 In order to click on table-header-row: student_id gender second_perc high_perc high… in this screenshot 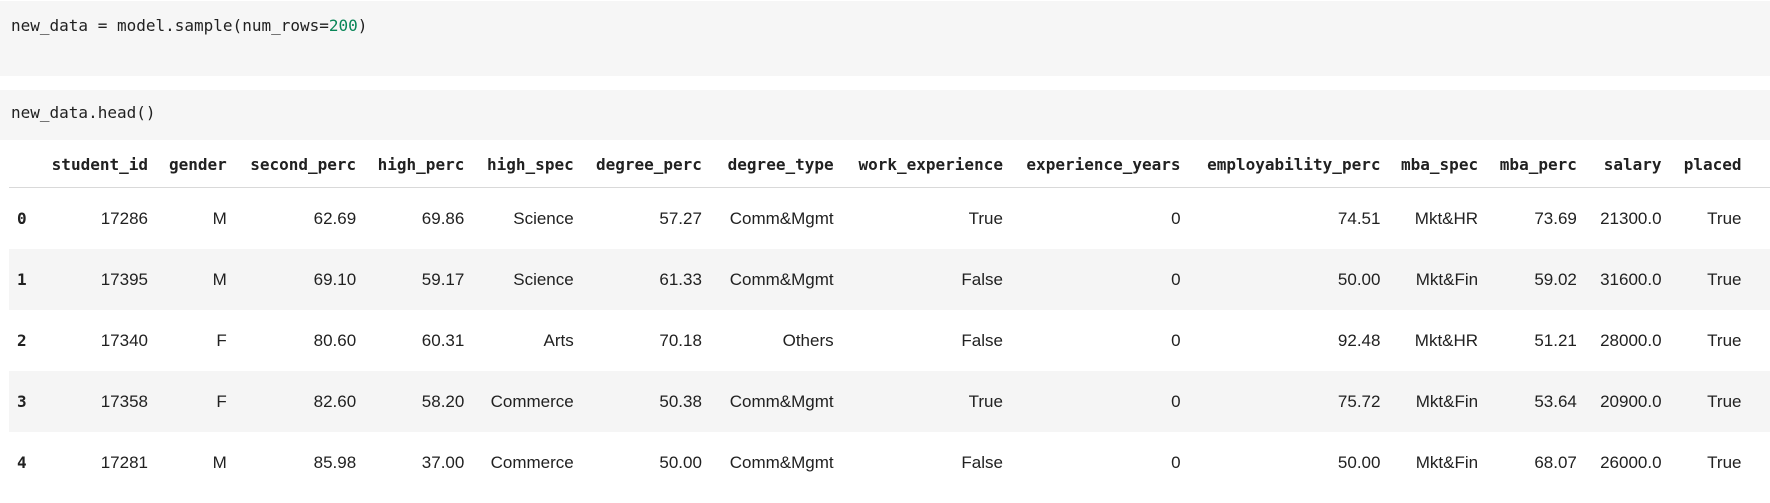, I will do `click(889, 165)`.